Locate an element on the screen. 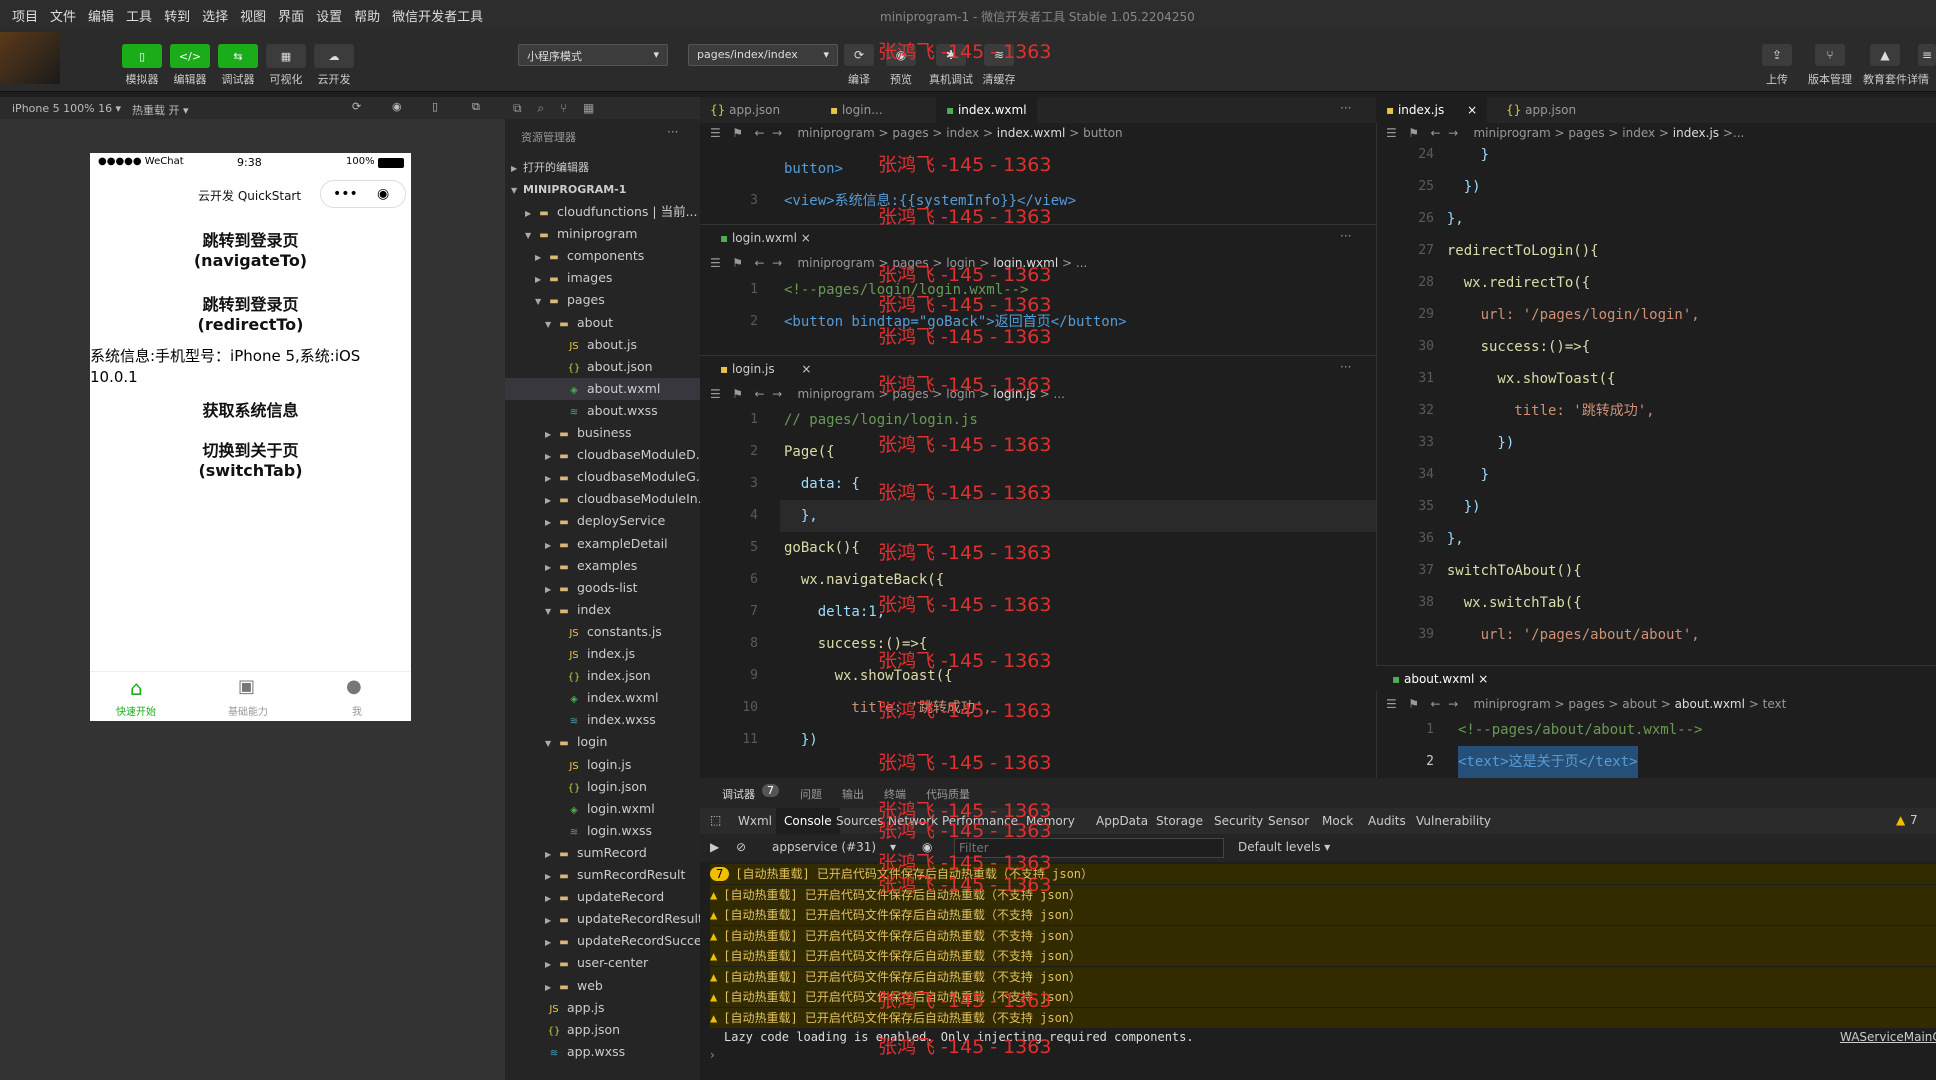  more-icon: ··· is located at coordinates (1345, 367).